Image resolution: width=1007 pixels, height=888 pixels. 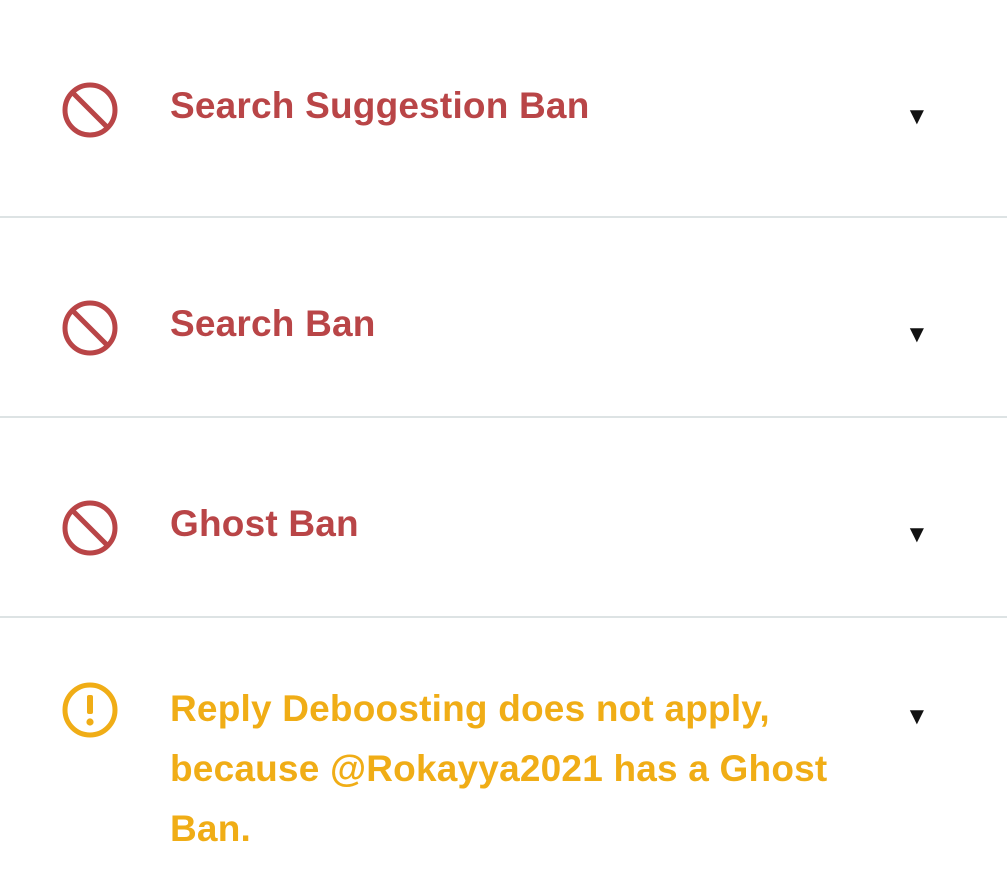 I want to click on result-label: Search Ban, so click(x=273, y=323).